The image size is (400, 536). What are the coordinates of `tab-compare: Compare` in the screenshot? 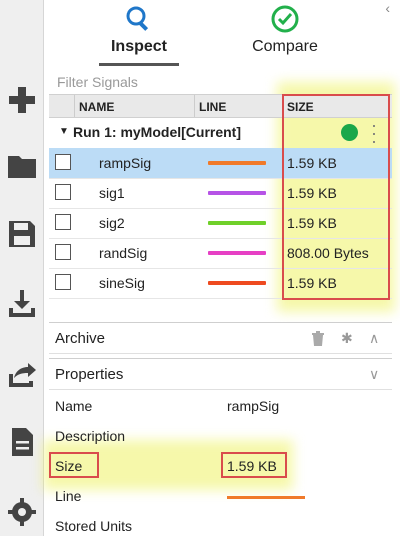 It's located at (285, 33).